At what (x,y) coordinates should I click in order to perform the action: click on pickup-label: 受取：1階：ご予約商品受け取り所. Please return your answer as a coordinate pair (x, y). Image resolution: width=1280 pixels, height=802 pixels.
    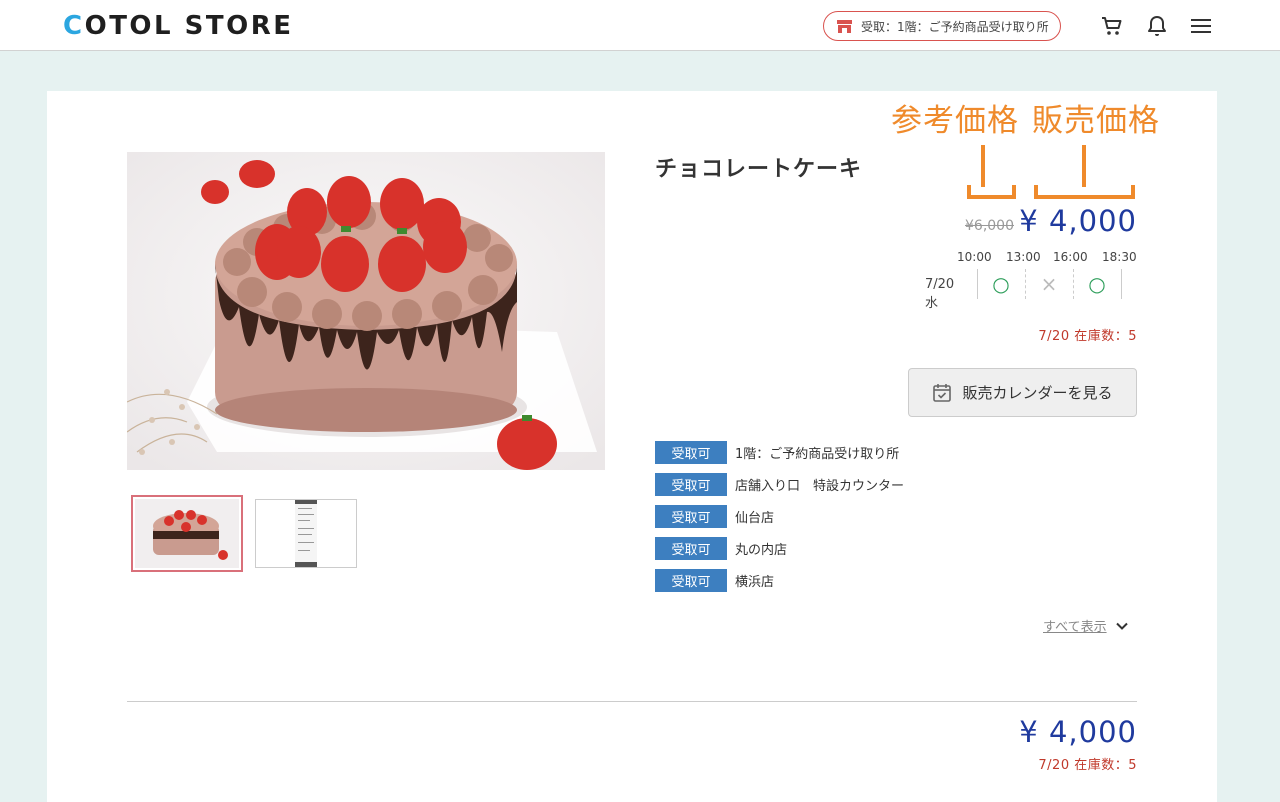
    Looking at the image, I should click on (955, 26).